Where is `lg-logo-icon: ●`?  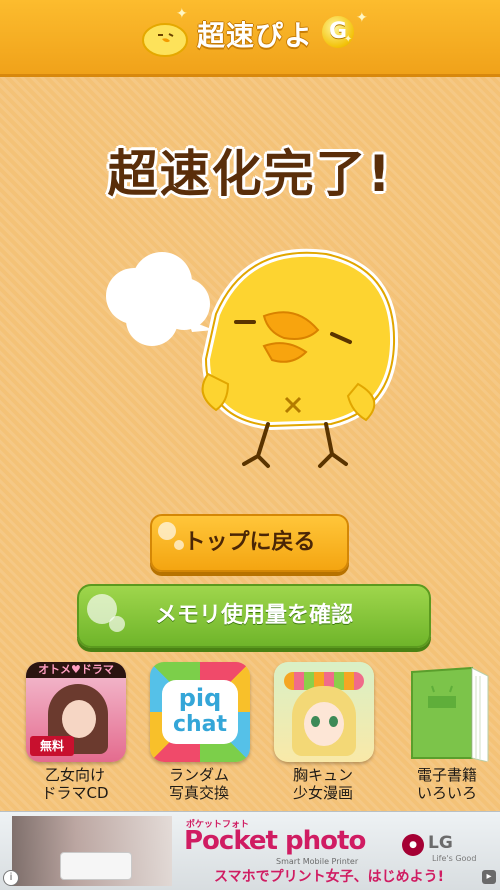
lg-logo-icon: ● is located at coordinates (413, 845).